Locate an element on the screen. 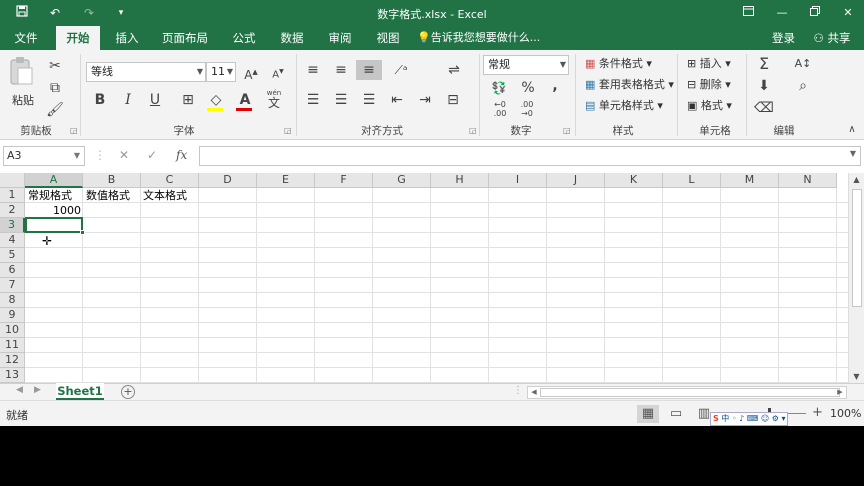 This screenshot has width=864, height=486. horizontal-scroll-thumb is located at coordinates (690, 392).